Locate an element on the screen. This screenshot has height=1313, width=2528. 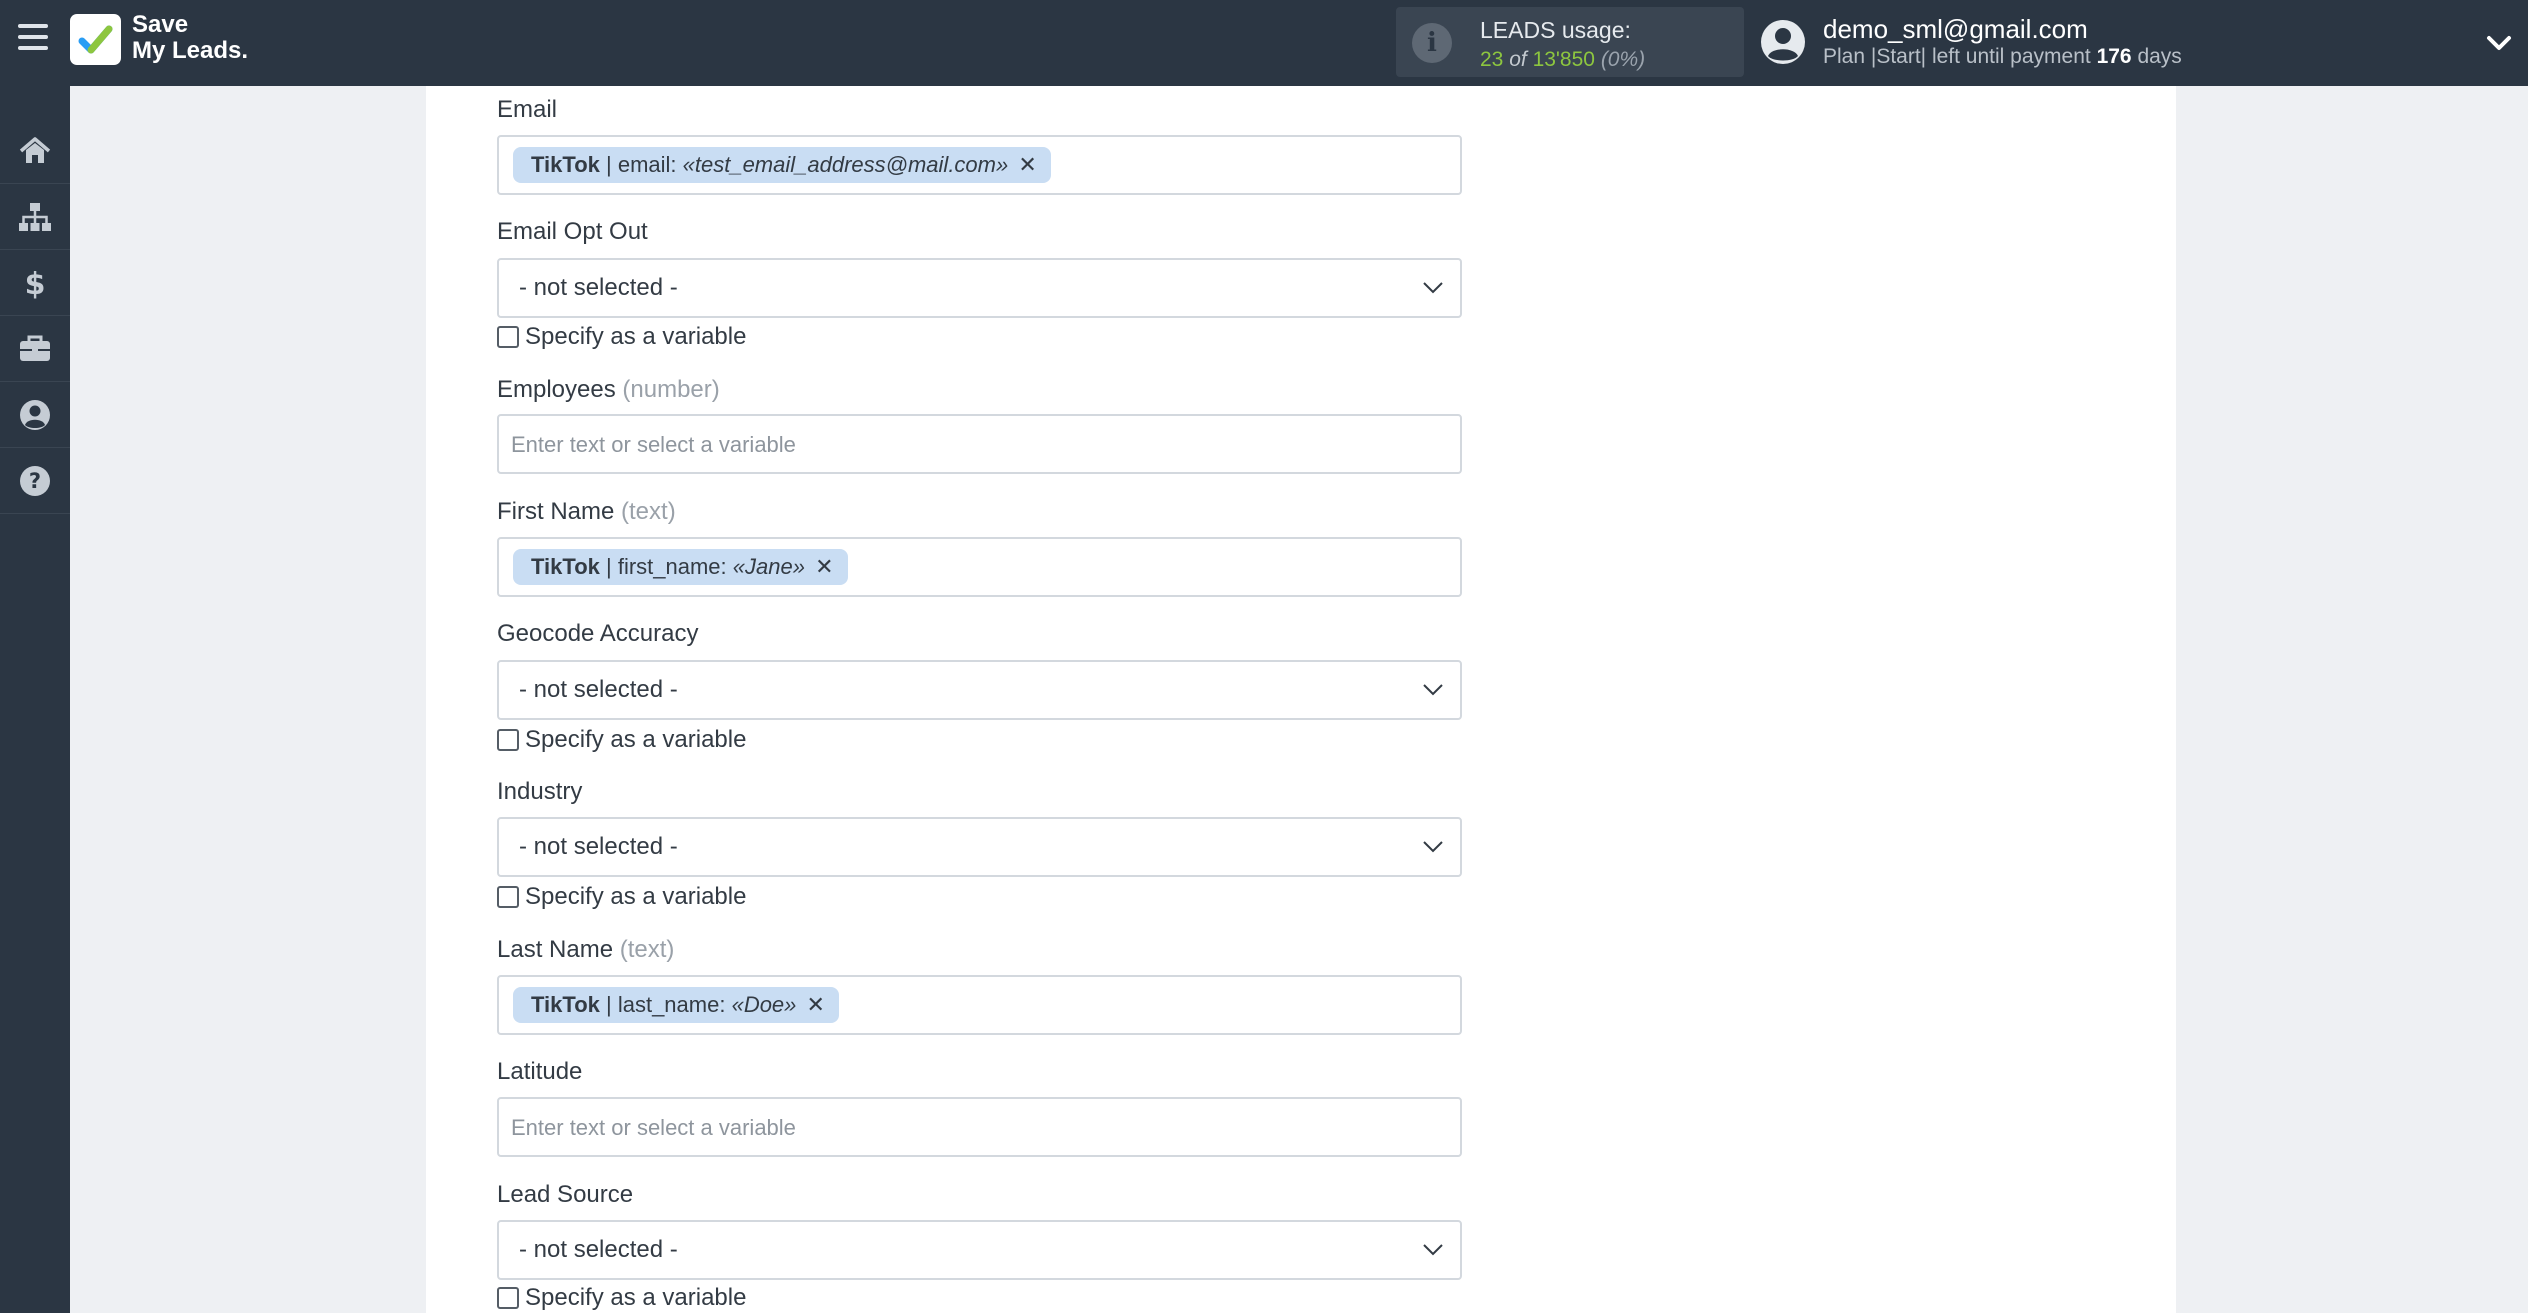
user-email: demo_sml@gmail.com is located at coordinates (1955, 29).